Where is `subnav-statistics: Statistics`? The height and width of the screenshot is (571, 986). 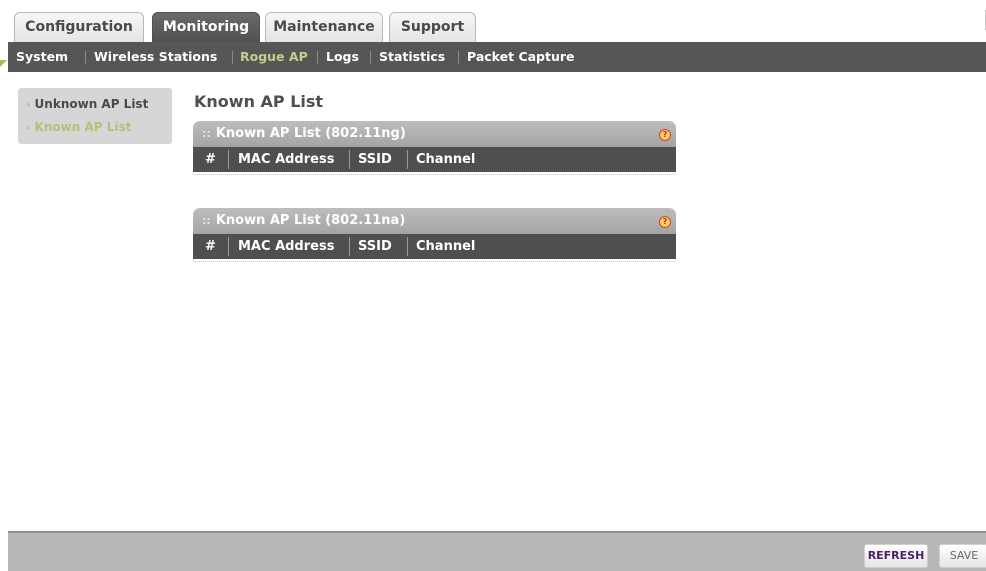 subnav-statistics: Statistics is located at coordinates (412, 57).